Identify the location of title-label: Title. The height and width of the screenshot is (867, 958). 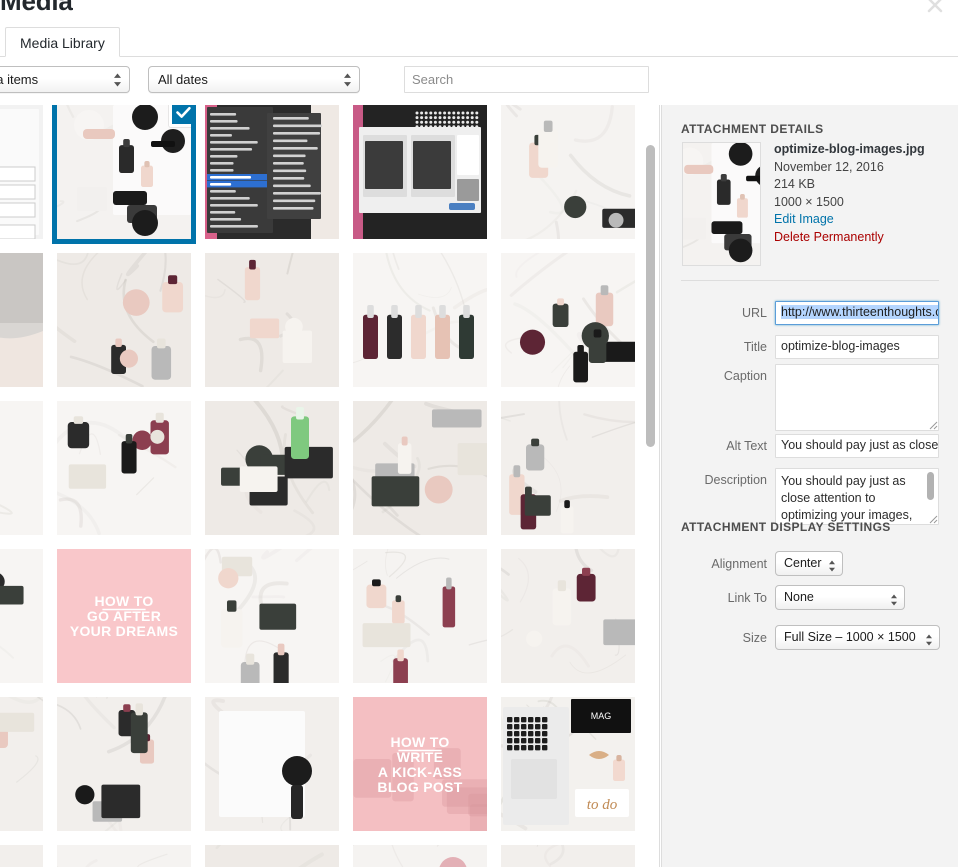
(755, 347).